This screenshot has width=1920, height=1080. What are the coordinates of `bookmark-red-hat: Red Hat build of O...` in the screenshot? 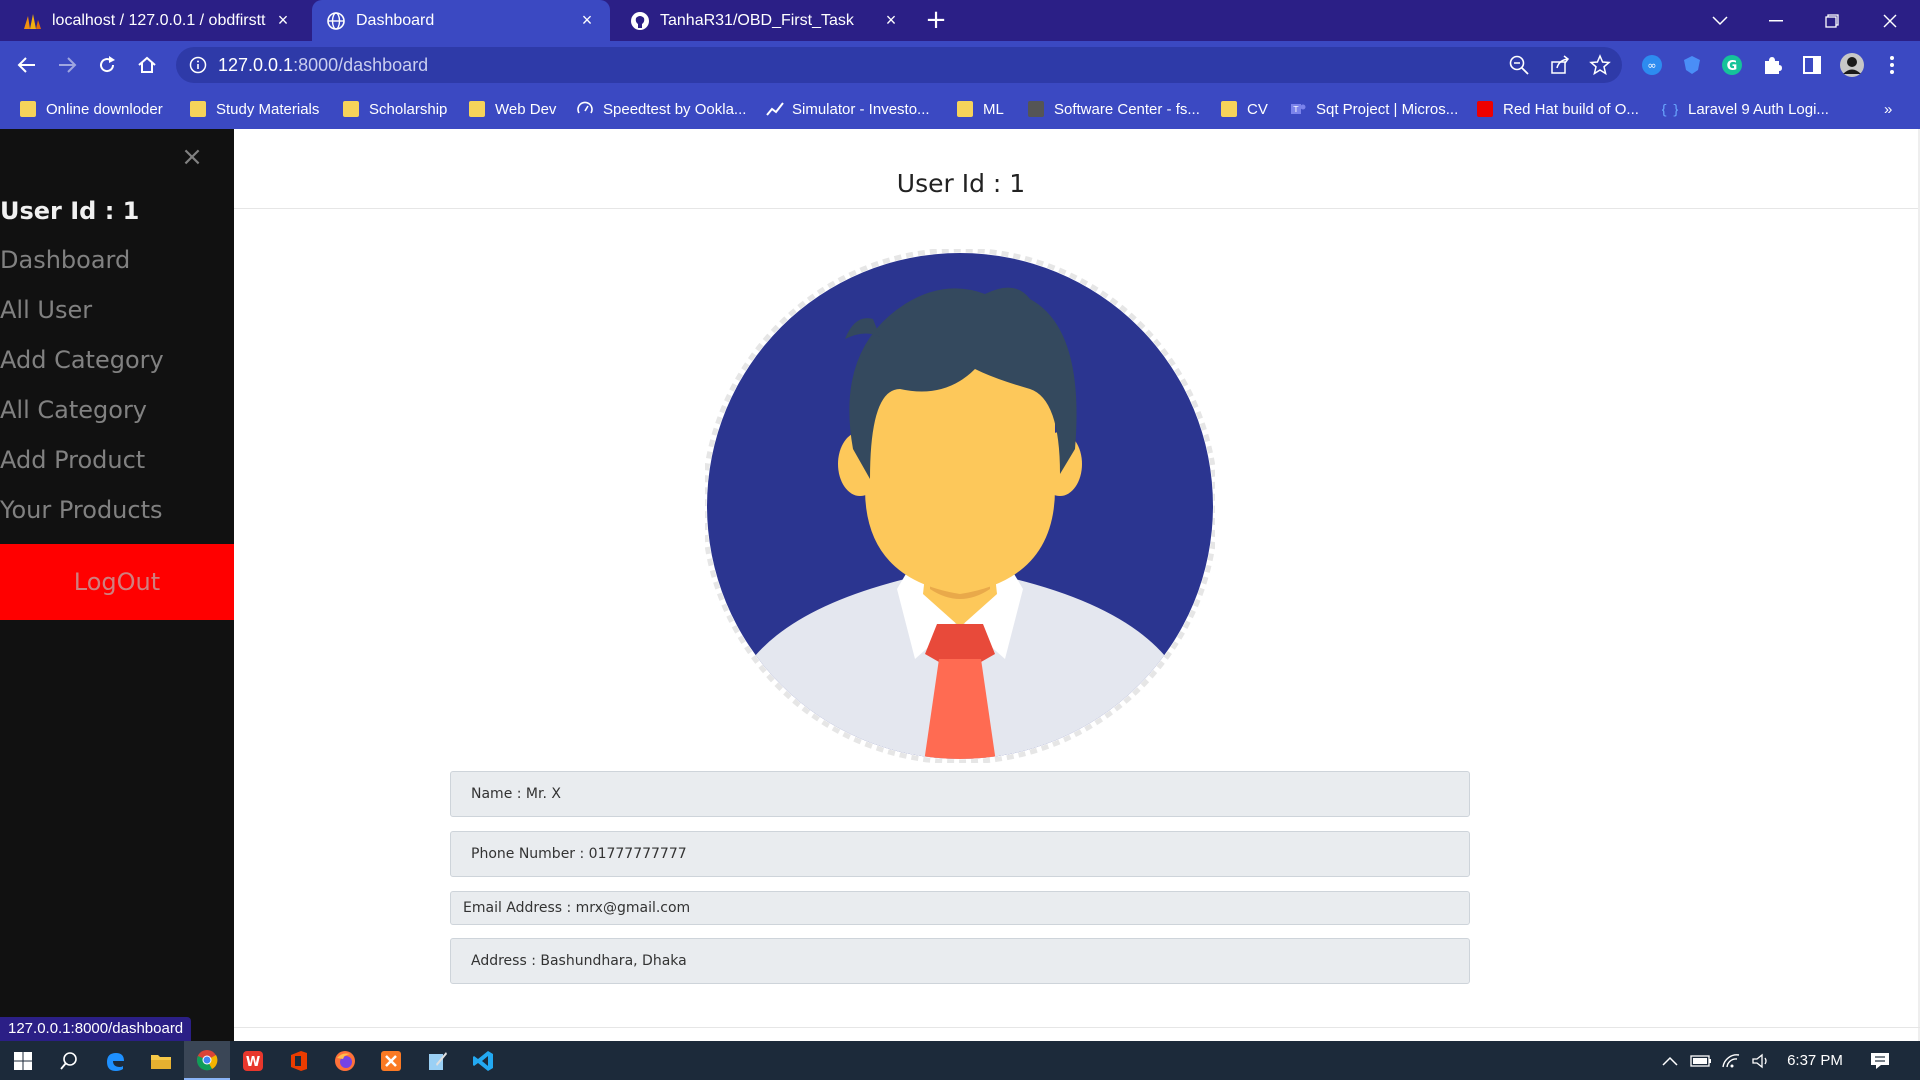 It's located at (1558, 109).